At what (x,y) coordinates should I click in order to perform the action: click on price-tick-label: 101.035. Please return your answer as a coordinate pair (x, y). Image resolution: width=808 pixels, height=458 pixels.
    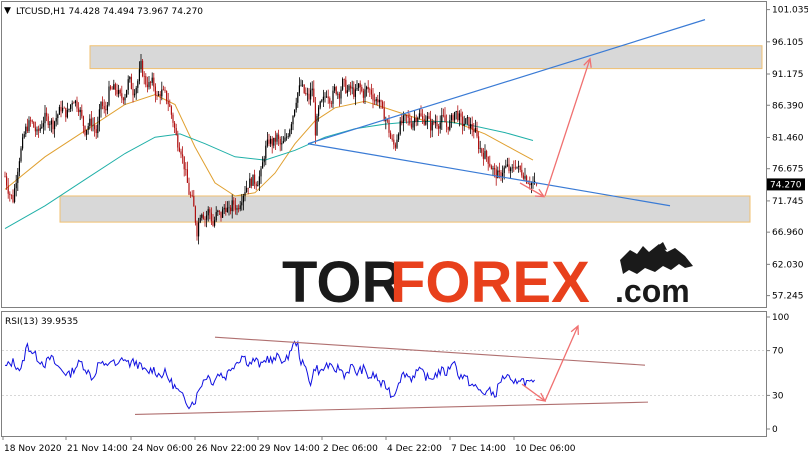
    Looking at the image, I should click on (790, 11).